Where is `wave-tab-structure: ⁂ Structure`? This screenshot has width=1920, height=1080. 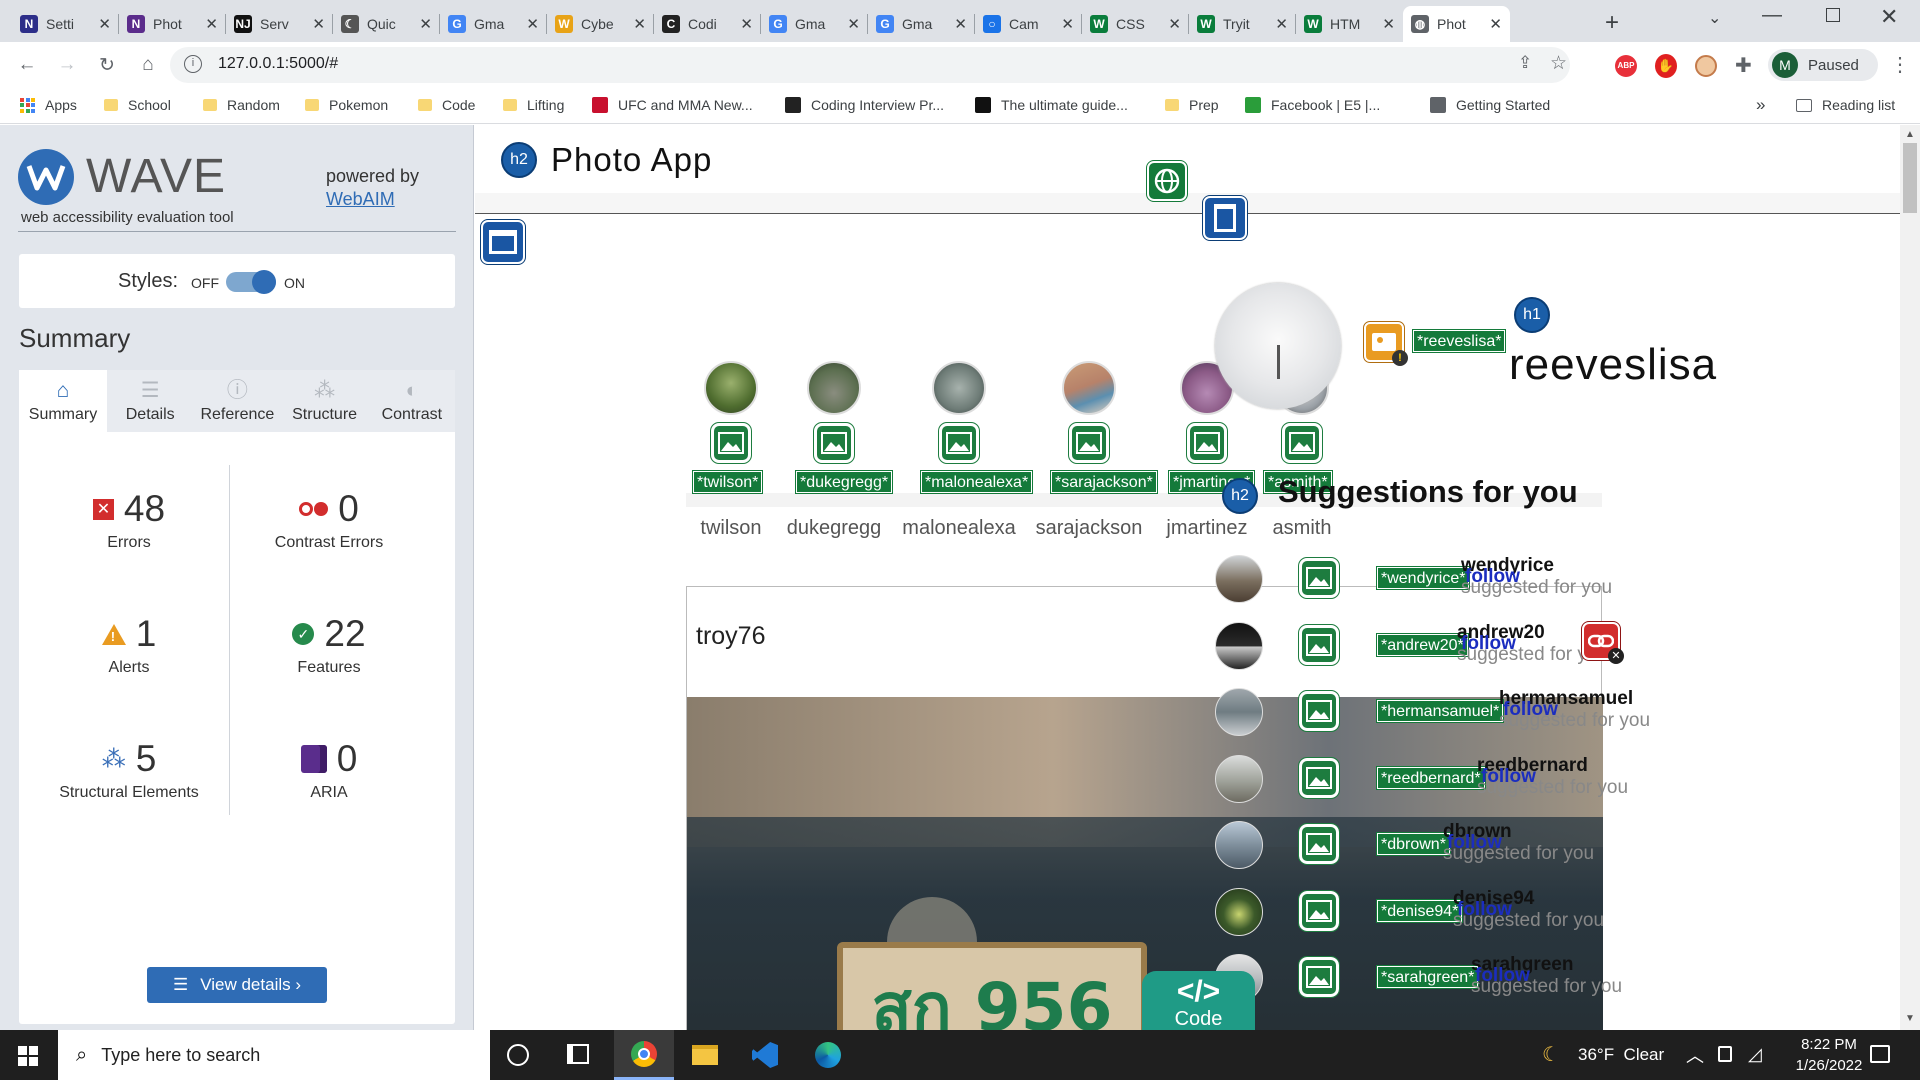 wave-tab-structure: ⁂ Structure is located at coordinates (325, 401).